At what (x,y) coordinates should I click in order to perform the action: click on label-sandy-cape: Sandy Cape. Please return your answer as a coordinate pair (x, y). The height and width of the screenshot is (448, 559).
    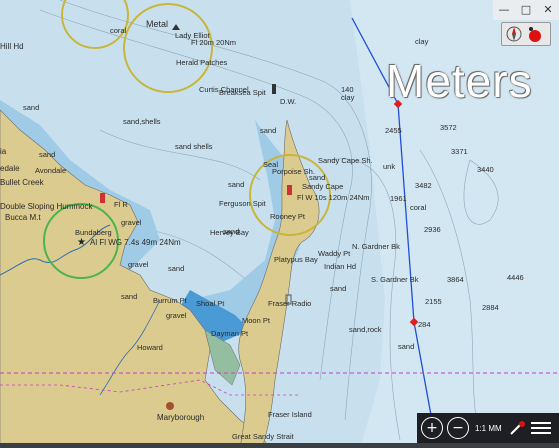
    Looking at the image, I should click on (323, 186).